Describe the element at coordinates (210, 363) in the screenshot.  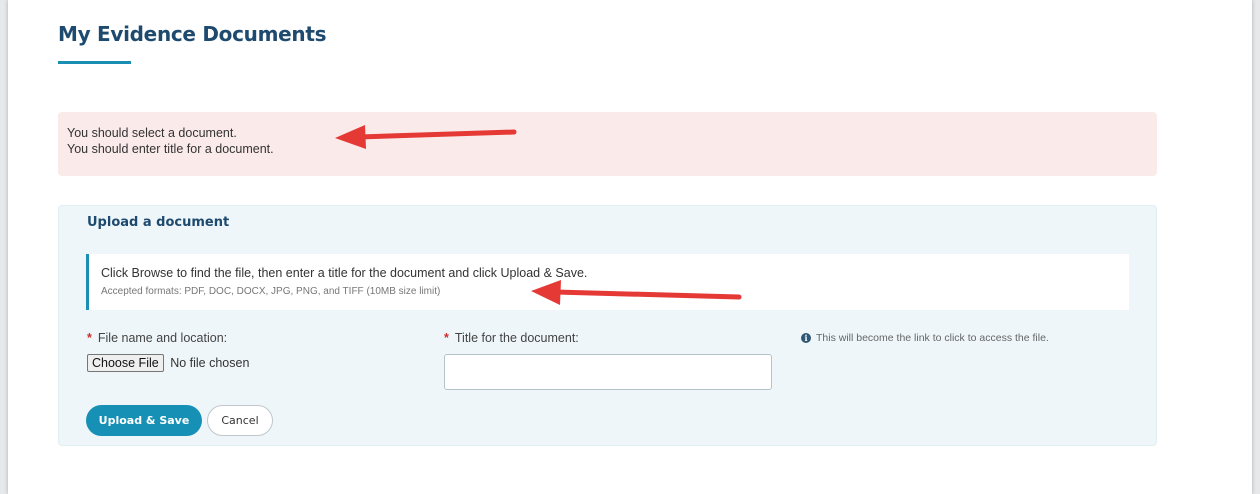
I see `no-file-chosen-text: No file chosen` at that location.